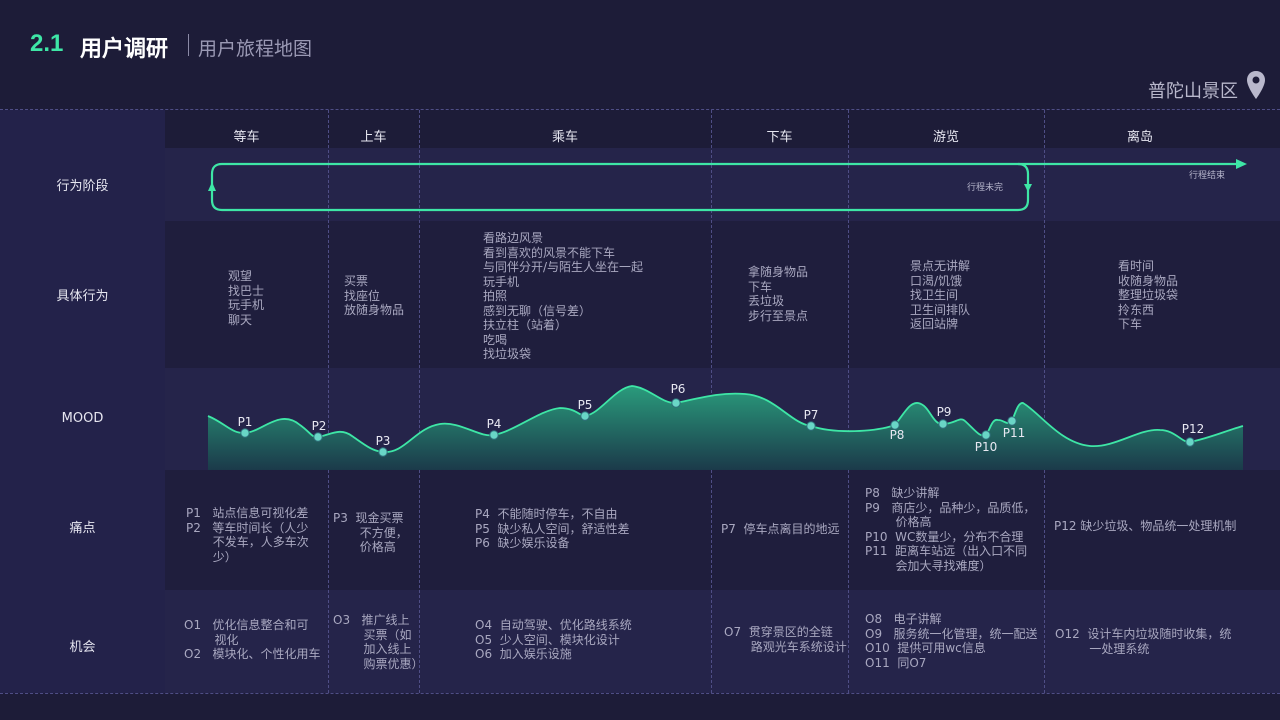  Describe the element at coordinates (585, 405) in the screenshot. I see `mood-point-label: P5` at that location.